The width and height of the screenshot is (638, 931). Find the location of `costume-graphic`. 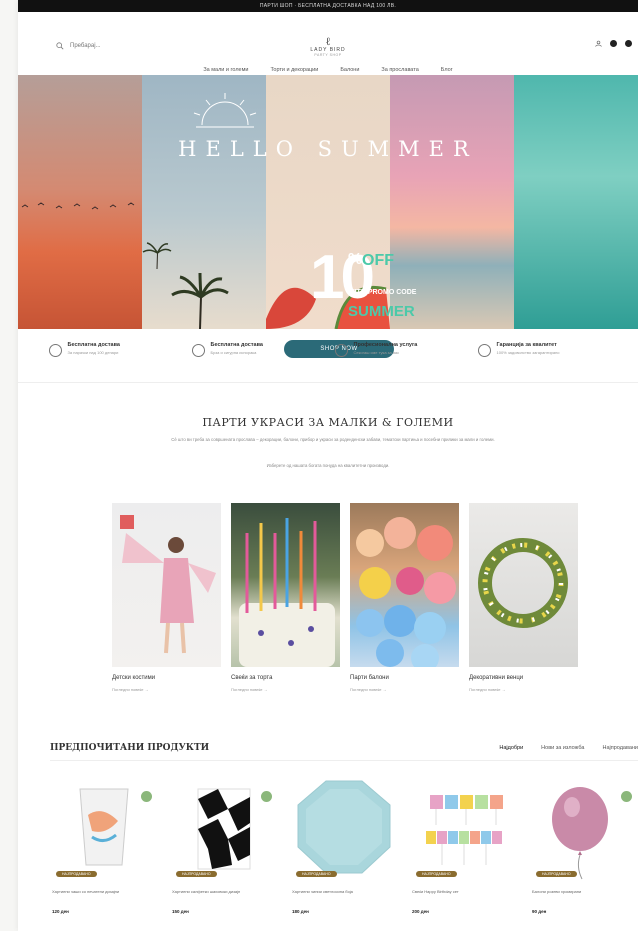

costume-graphic is located at coordinates (168, 584).